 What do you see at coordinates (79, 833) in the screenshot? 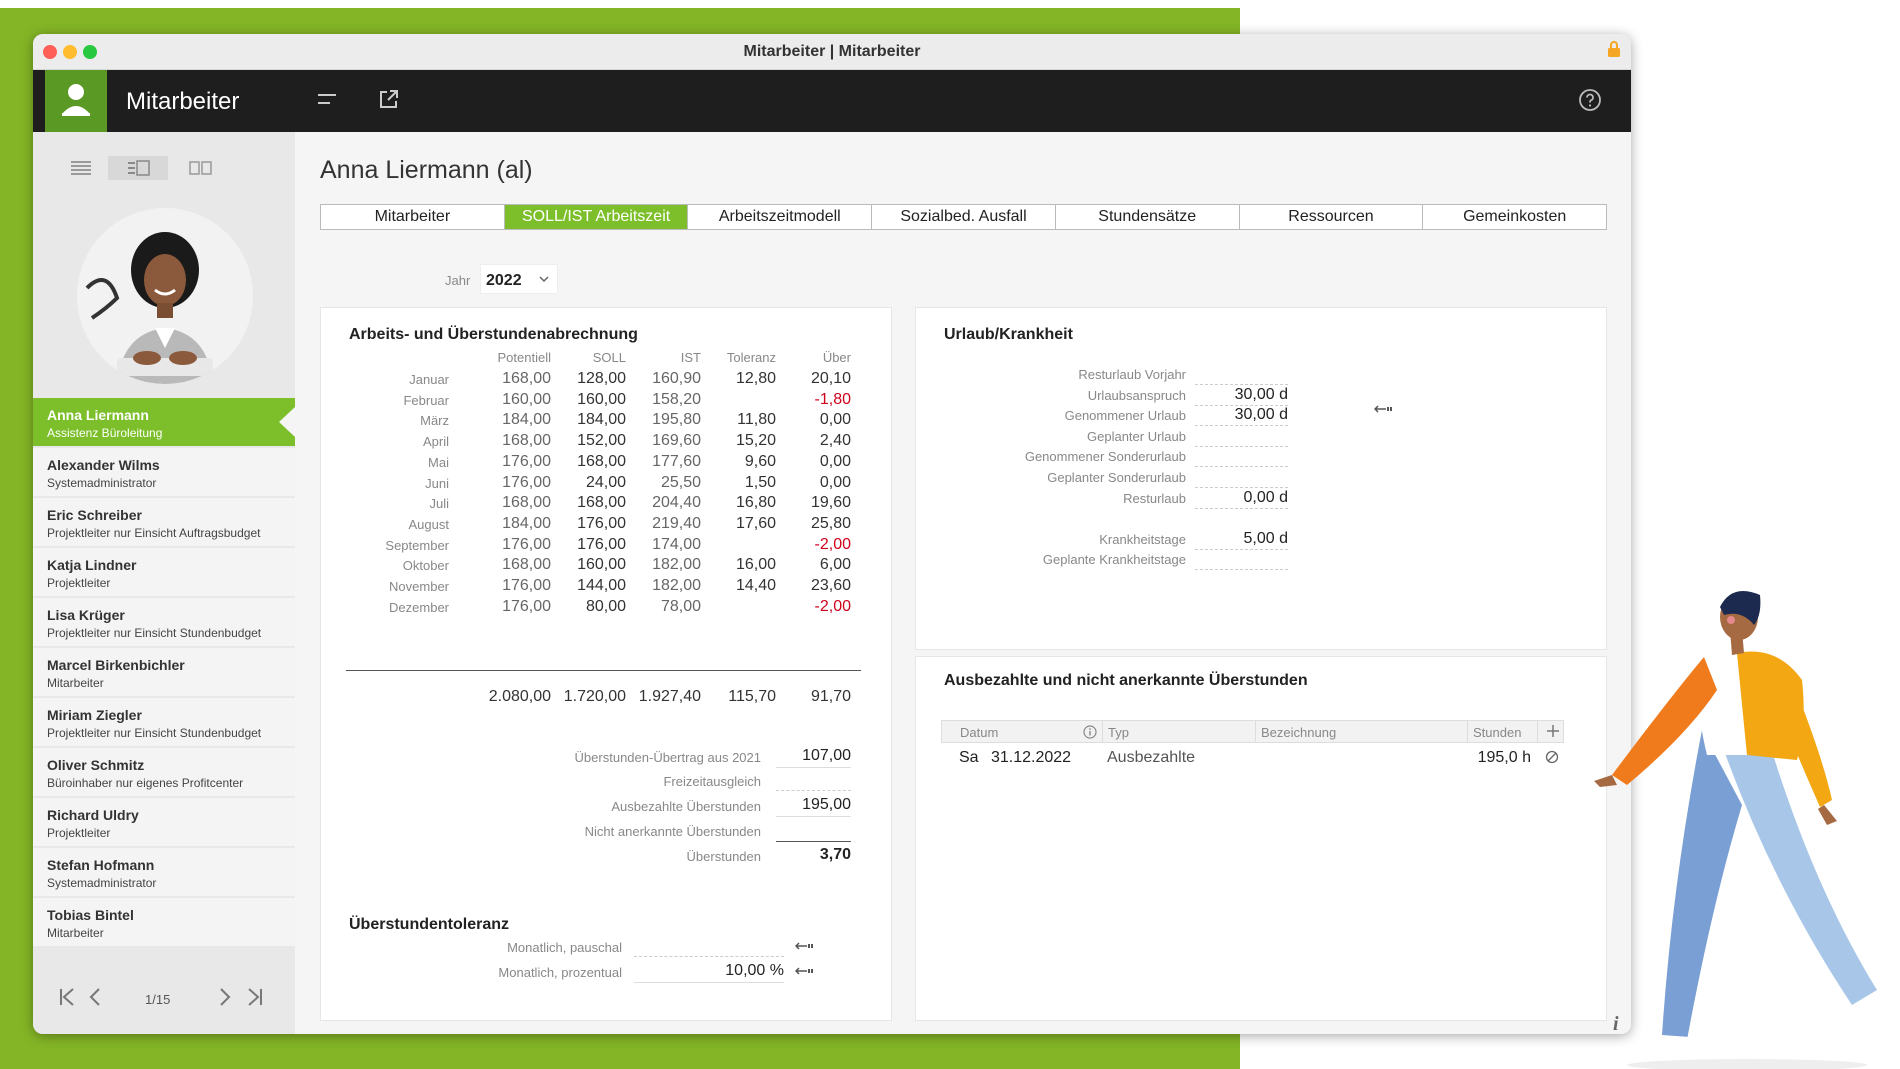
I see `employee-role: Projektleiter` at bounding box center [79, 833].